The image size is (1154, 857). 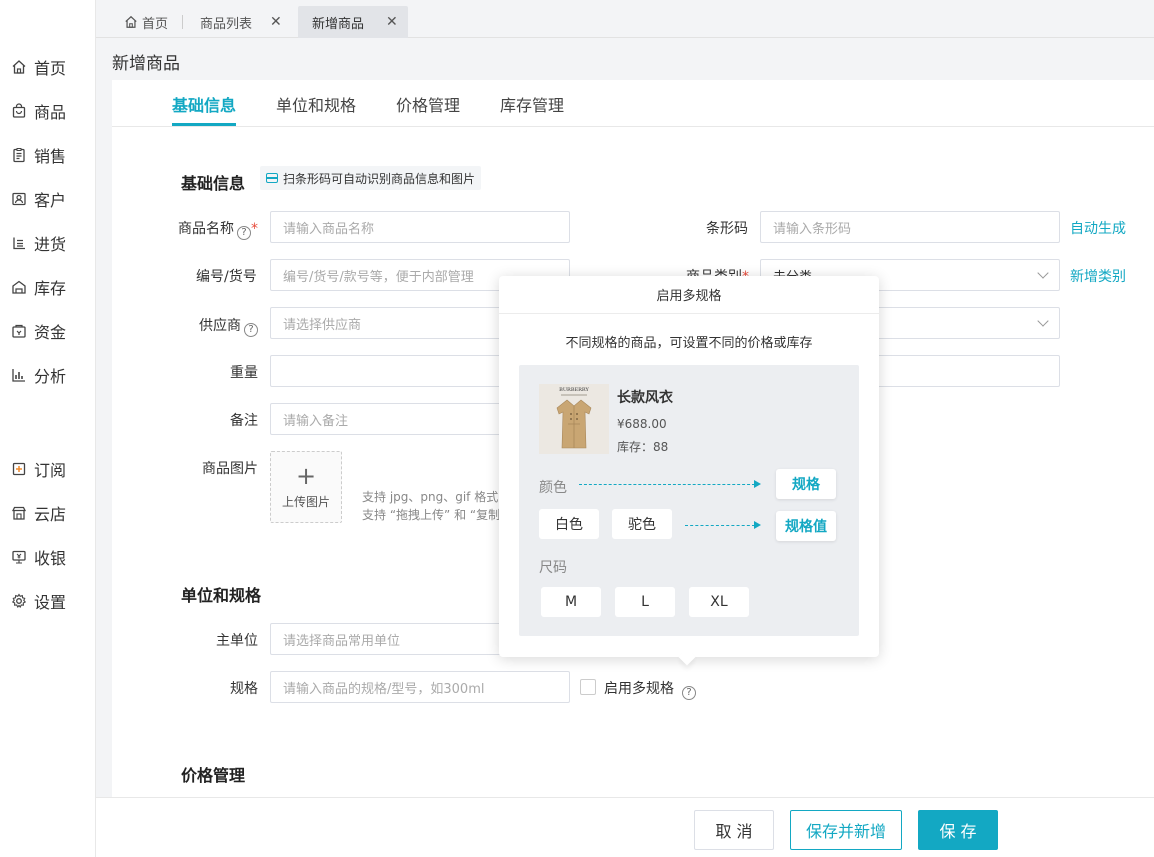 What do you see at coordinates (1098, 228) in the screenshot?
I see `auto-generate-link: 自动生成` at bounding box center [1098, 228].